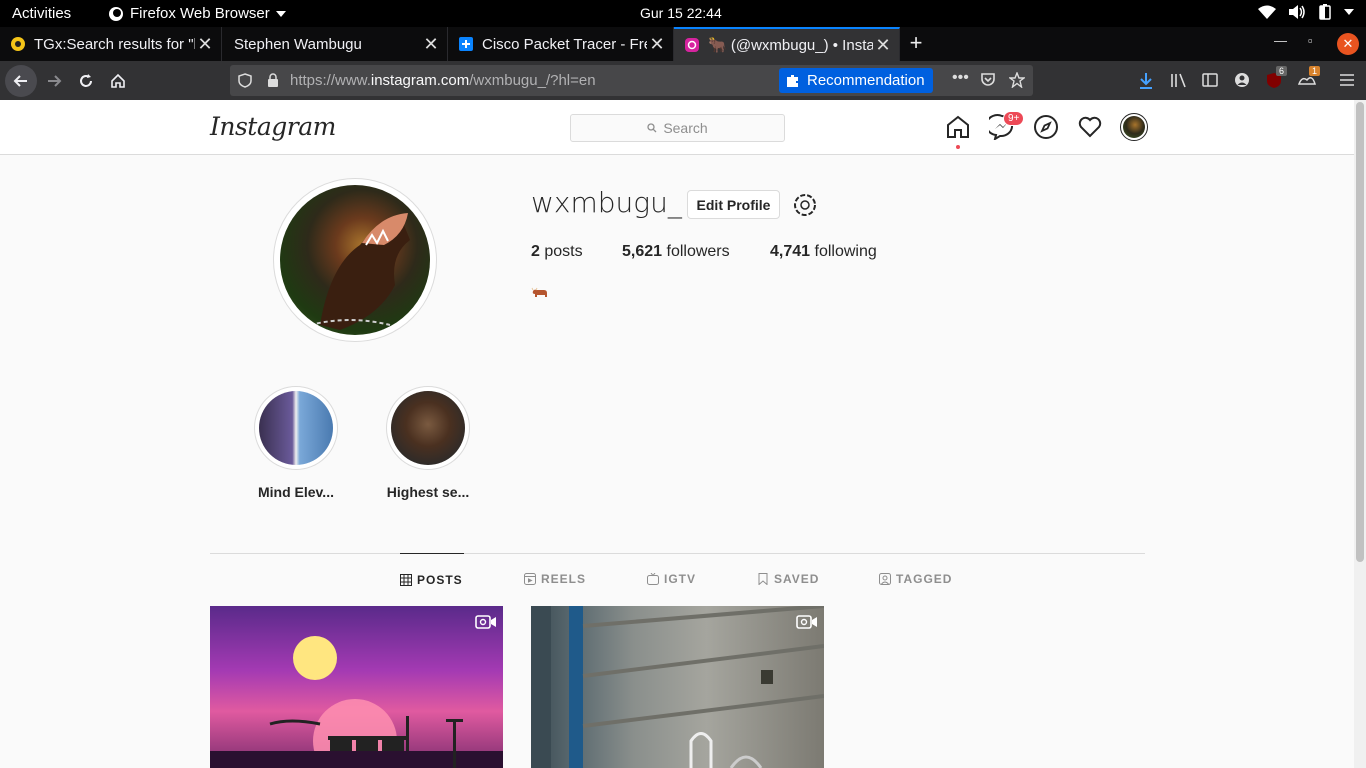 Image resolution: width=1366 pixels, height=768 pixels. I want to click on tab-igtv: IGTV, so click(671, 579).